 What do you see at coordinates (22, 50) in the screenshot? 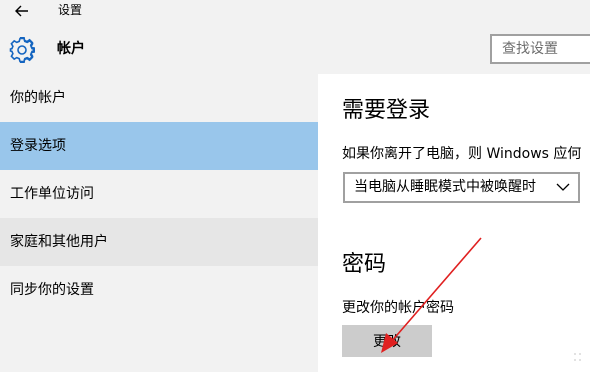
I see `gear-icon` at bounding box center [22, 50].